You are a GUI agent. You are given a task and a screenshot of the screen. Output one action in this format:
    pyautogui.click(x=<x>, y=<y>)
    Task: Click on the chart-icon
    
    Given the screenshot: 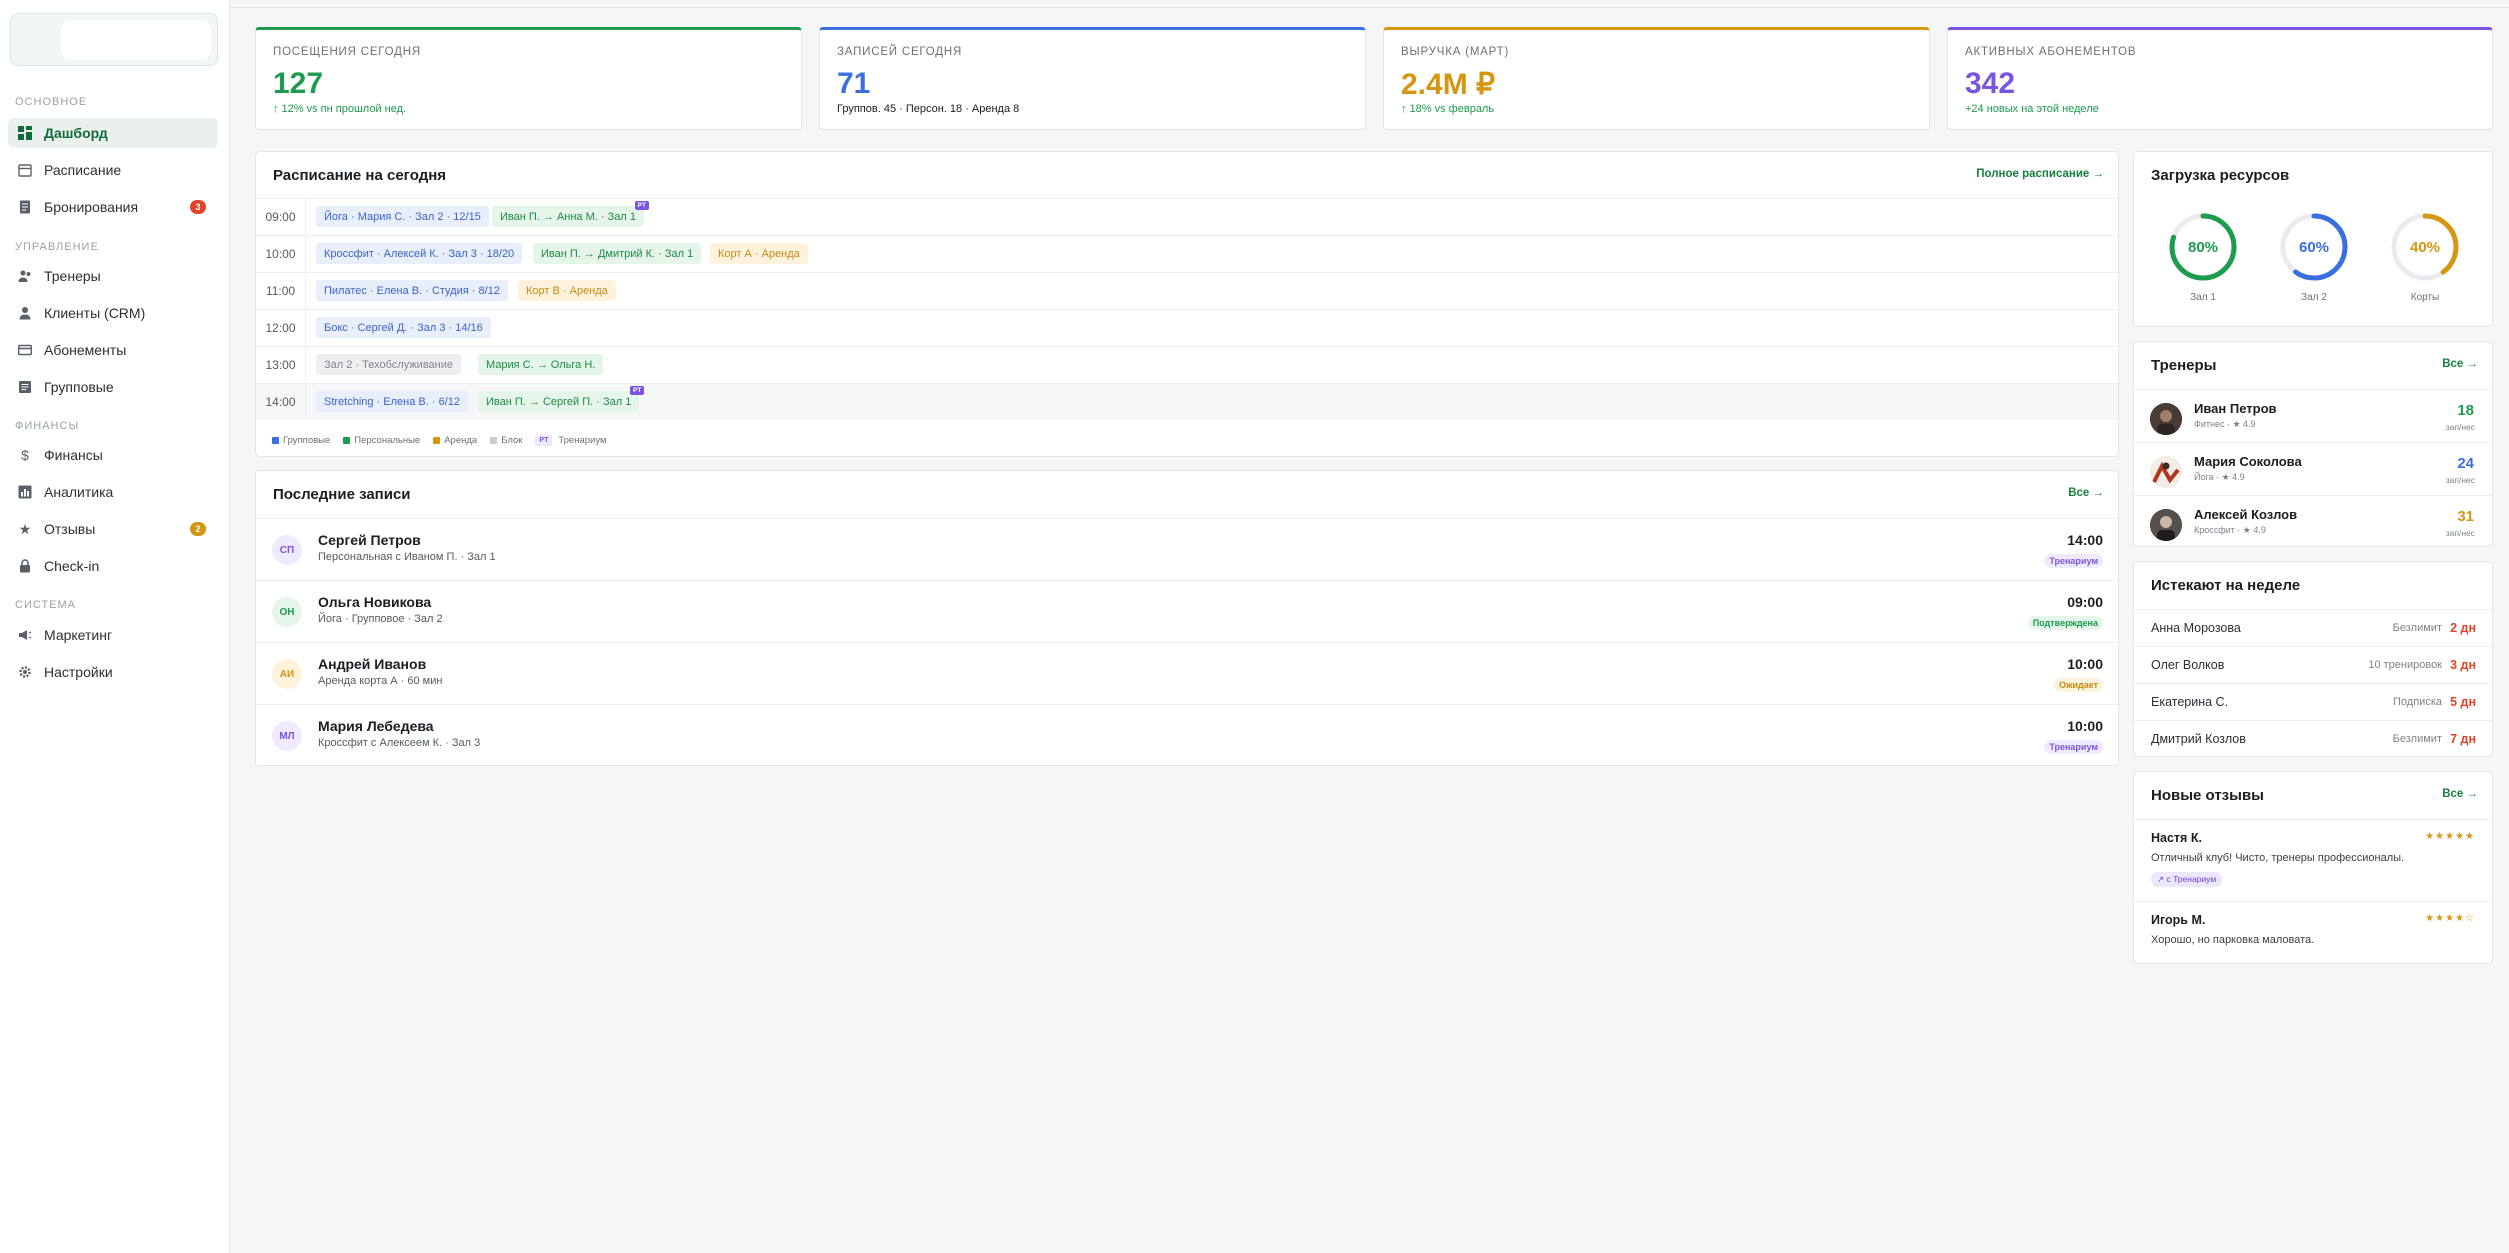 What is the action you would take?
    pyautogui.click(x=25, y=492)
    